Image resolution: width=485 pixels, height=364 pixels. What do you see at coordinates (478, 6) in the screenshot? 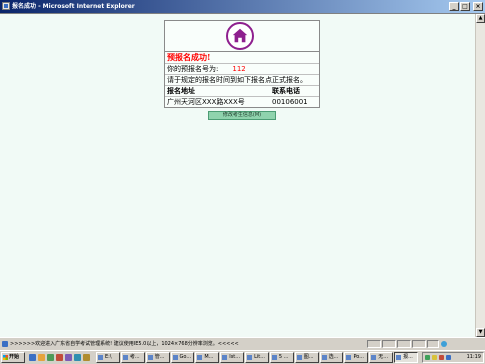
I see `close-button: ×` at bounding box center [478, 6].